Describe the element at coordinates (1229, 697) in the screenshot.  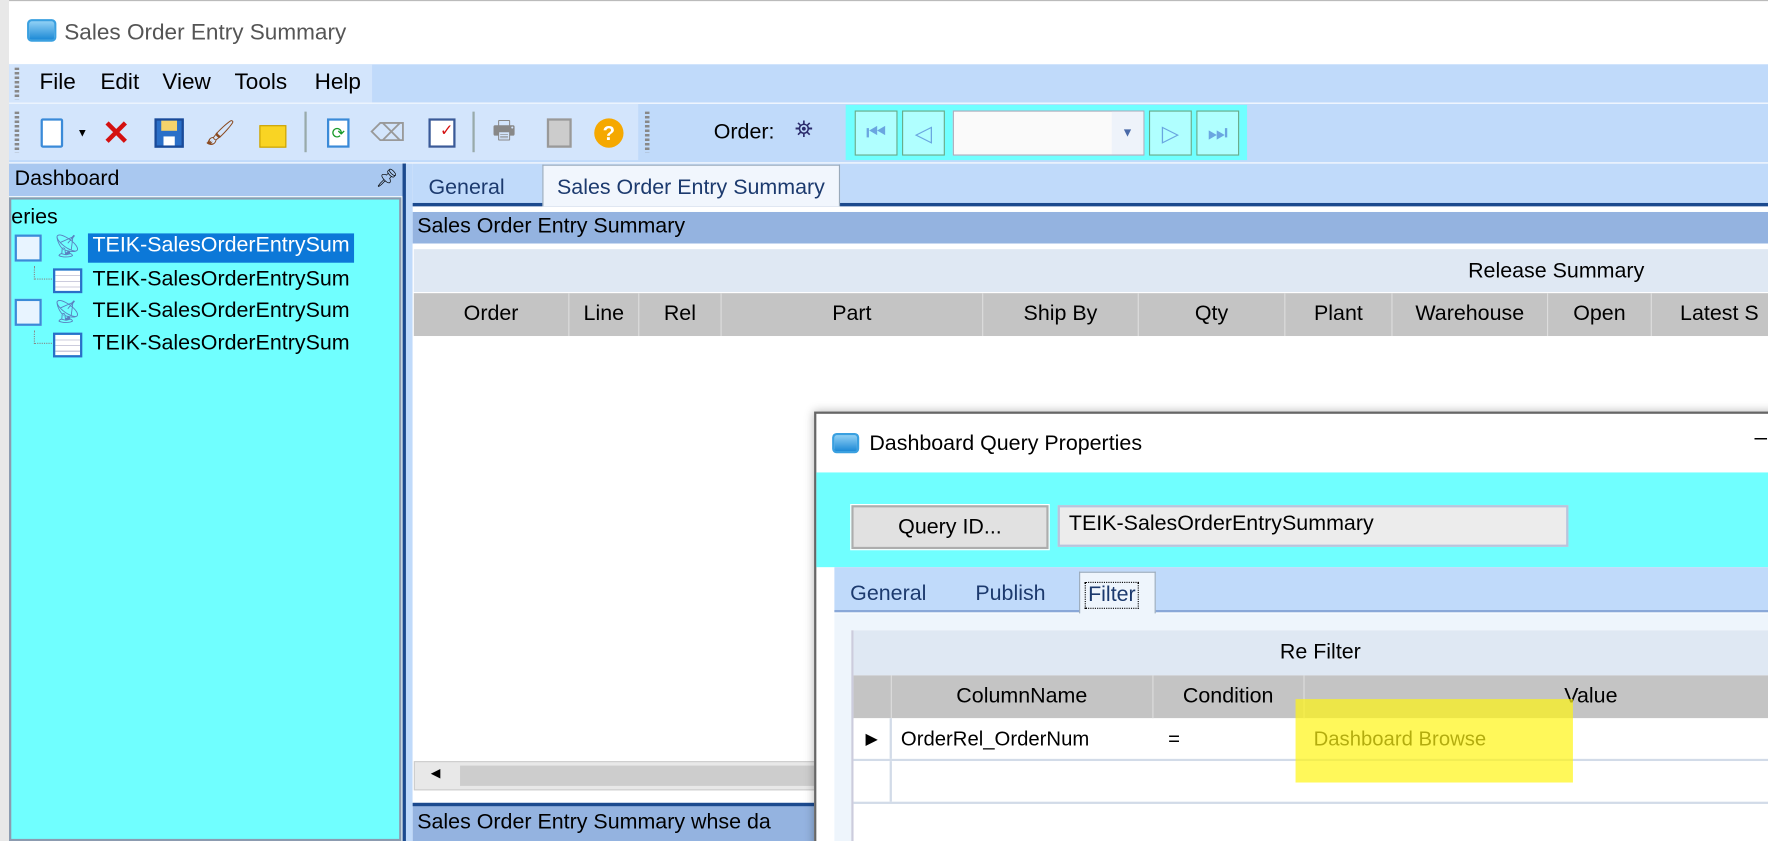
I see `column-header-condition: Condition` at that location.